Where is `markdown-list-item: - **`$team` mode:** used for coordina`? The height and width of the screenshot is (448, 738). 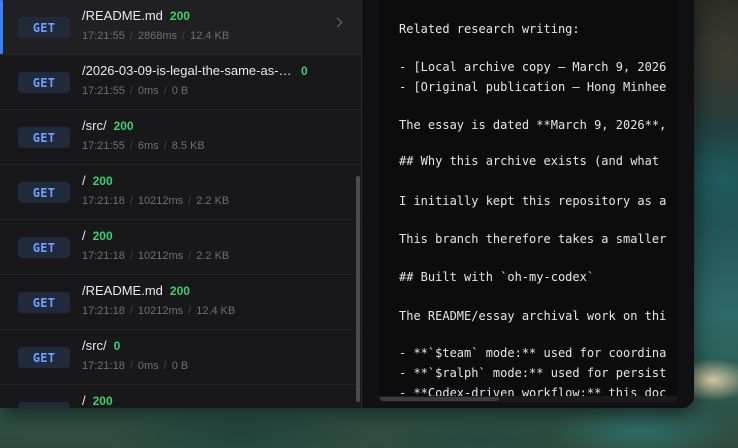
markdown-list-item: - **`$team` mode:** used for coordina is located at coordinates (533, 353).